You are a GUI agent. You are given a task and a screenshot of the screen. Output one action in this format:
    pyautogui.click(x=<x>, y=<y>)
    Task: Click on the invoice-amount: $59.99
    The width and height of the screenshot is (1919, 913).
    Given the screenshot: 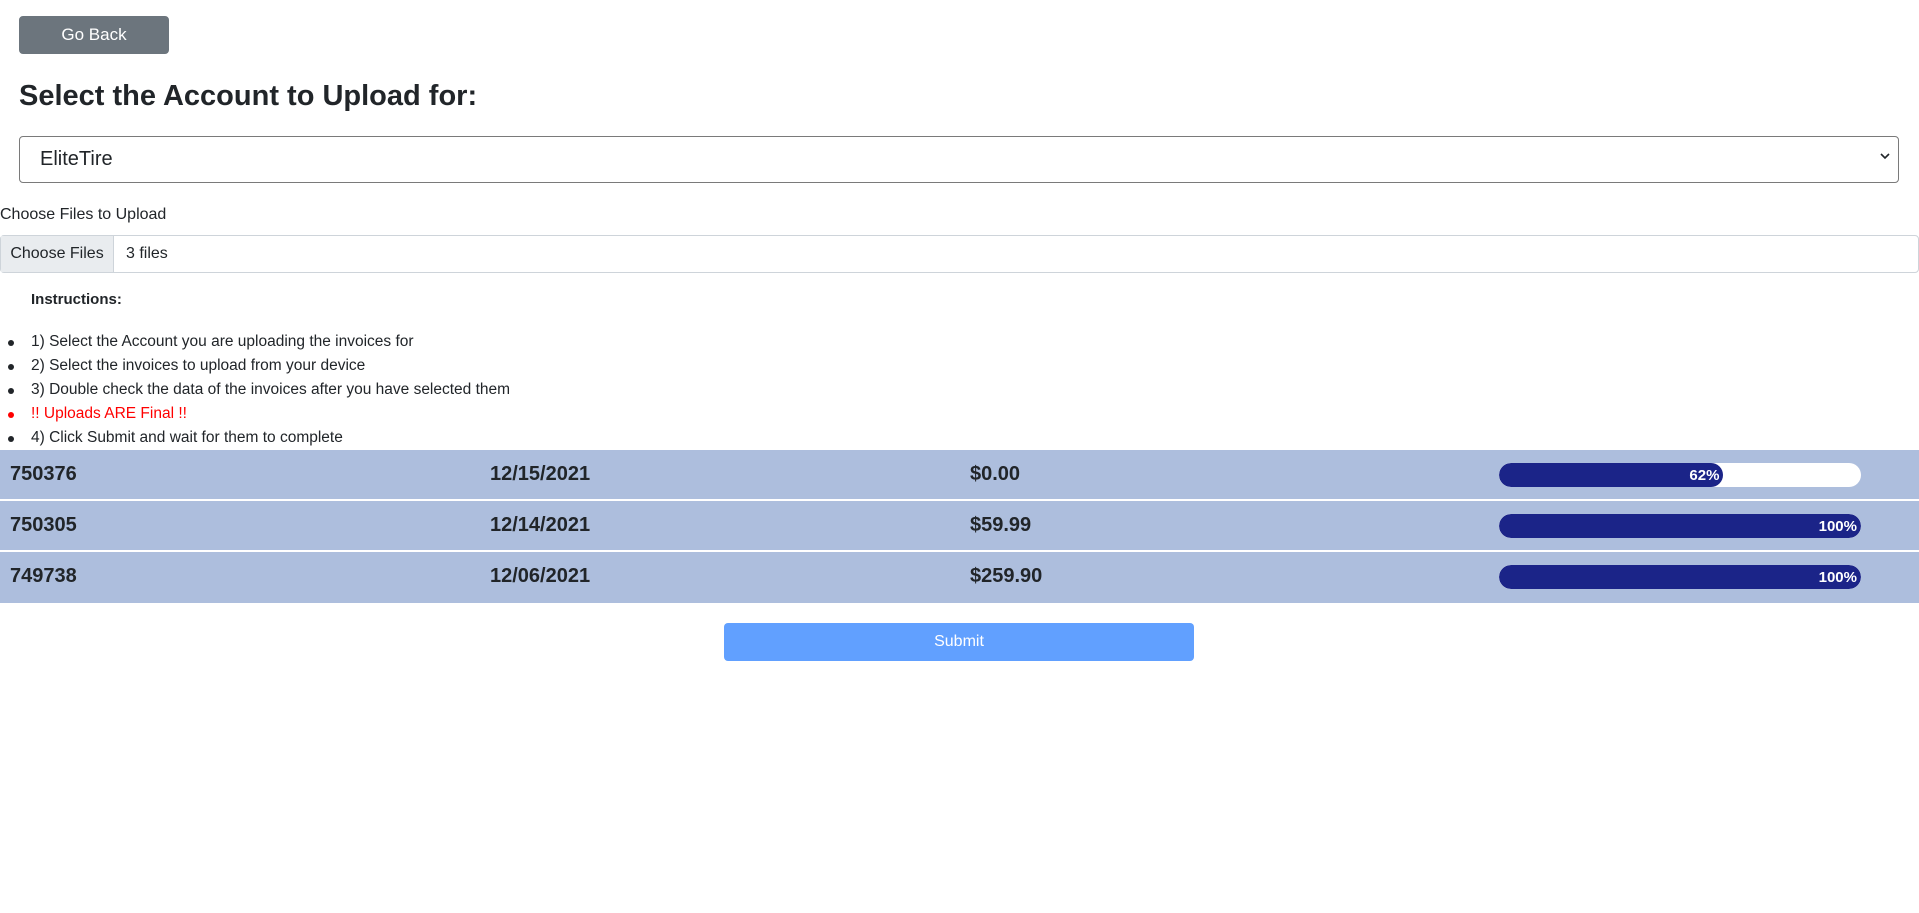 What is the action you would take?
    pyautogui.click(x=1001, y=525)
    